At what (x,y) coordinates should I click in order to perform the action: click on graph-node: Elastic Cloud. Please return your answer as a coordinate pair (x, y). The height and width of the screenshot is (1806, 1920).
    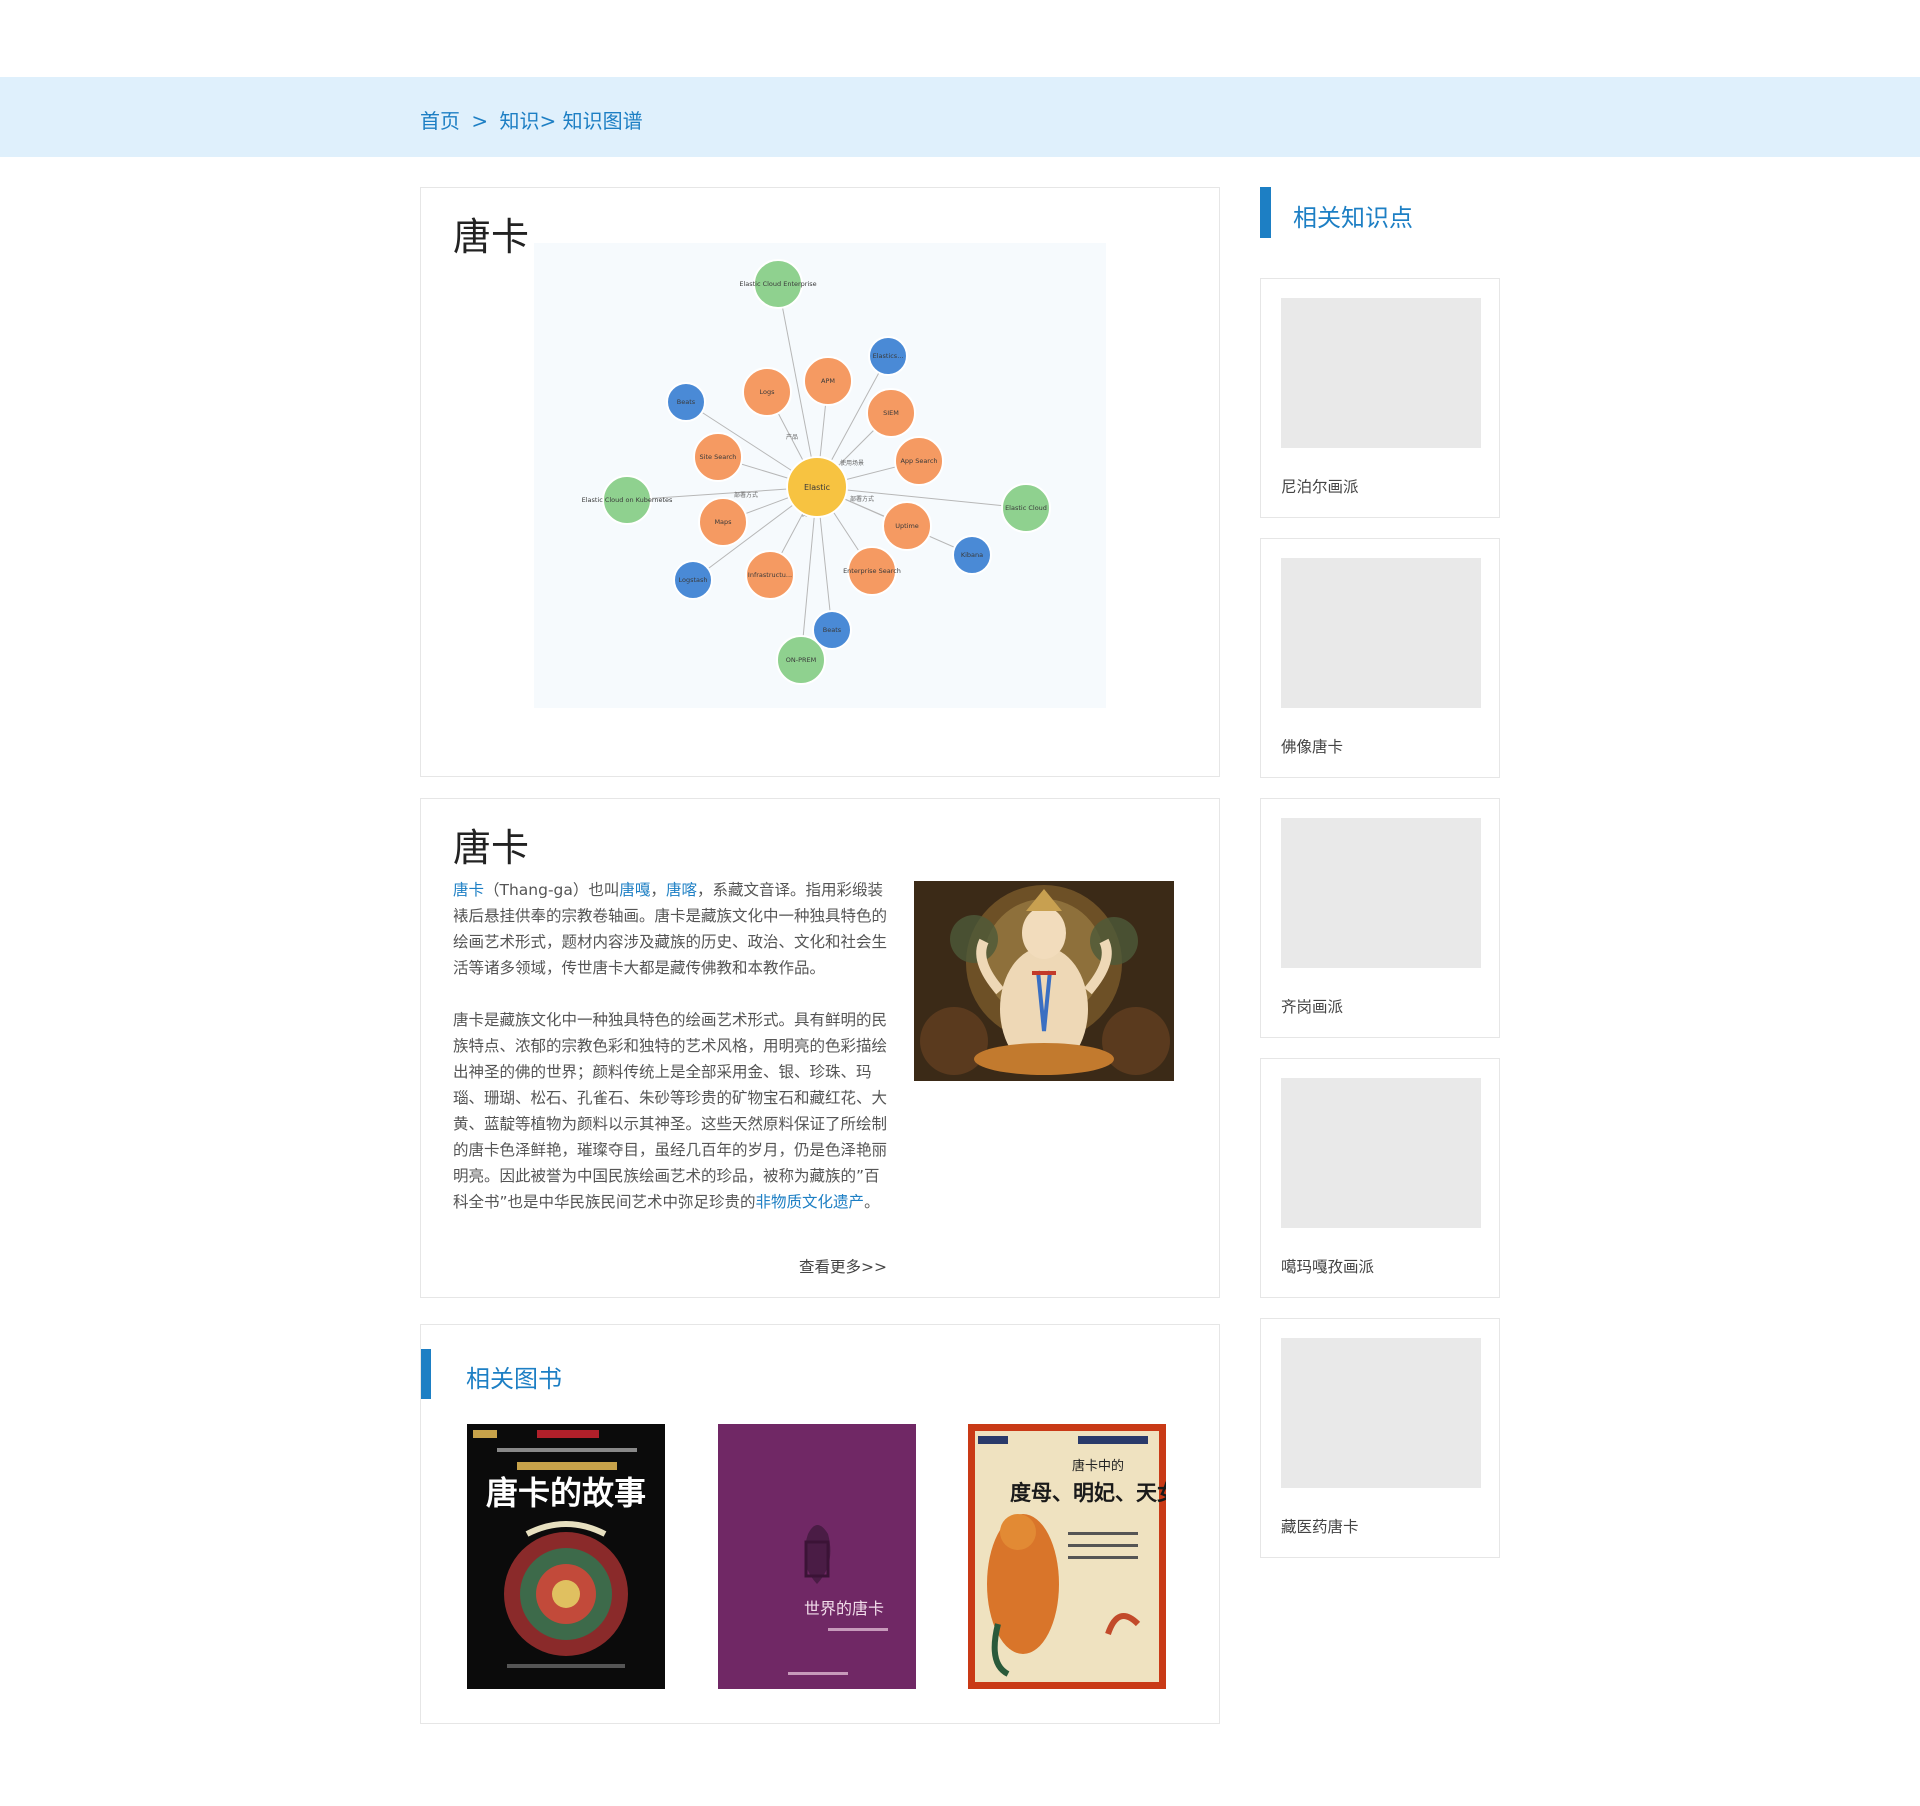
    Looking at the image, I should click on (1026, 508).